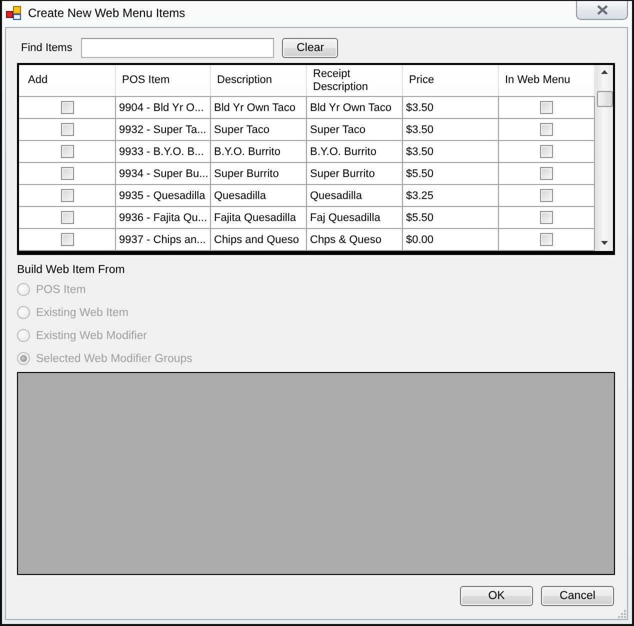 The height and width of the screenshot is (626, 634). Describe the element at coordinates (496, 596) in the screenshot. I see `ok-button: OK` at that location.